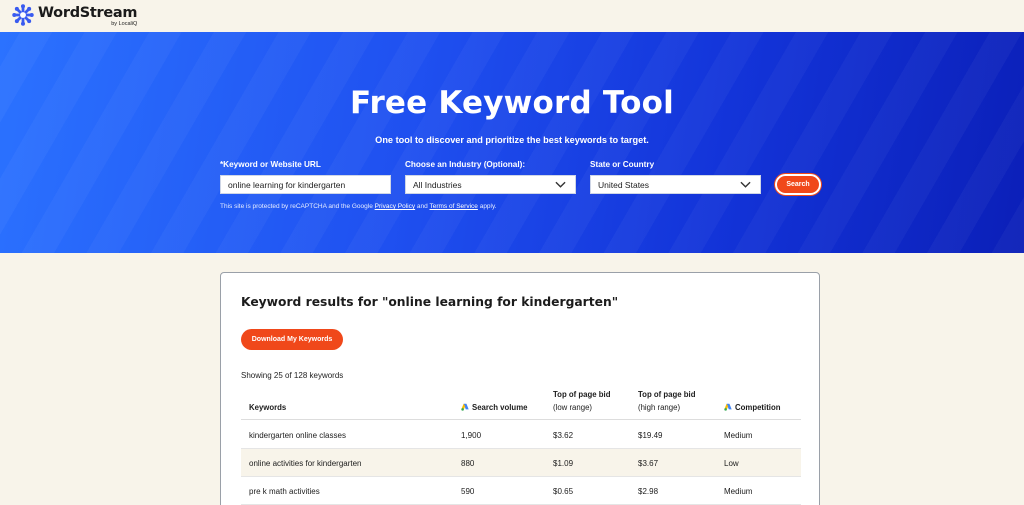 Image resolution: width=1024 pixels, height=505 pixels. Describe the element at coordinates (563, 491) in the screenshot. I see `cell-low-bid: $0.65` at that location.